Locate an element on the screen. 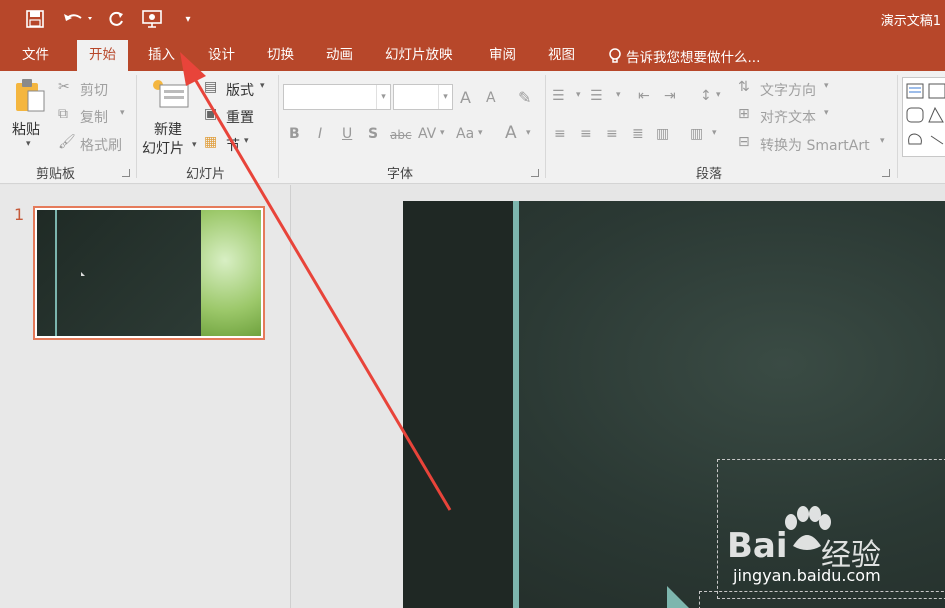  align-text-icon: ⊞ is located at coordinates (744, 114).